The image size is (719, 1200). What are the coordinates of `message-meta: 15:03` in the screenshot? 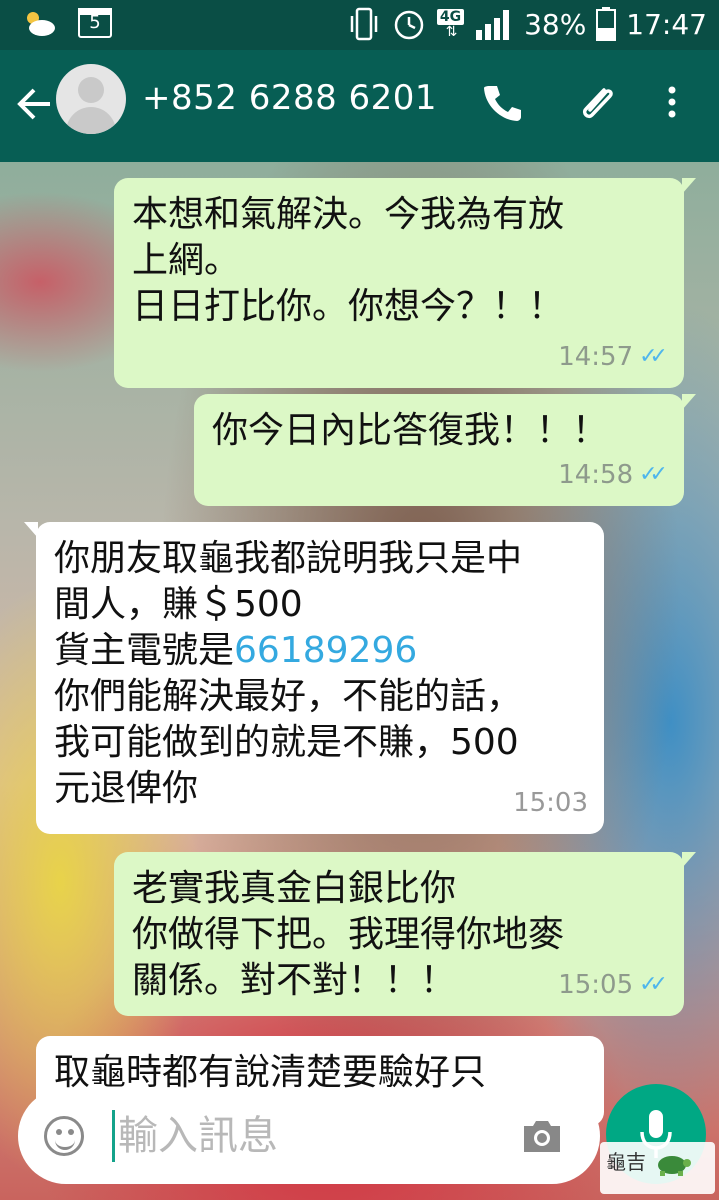 It's located at (550, 803).